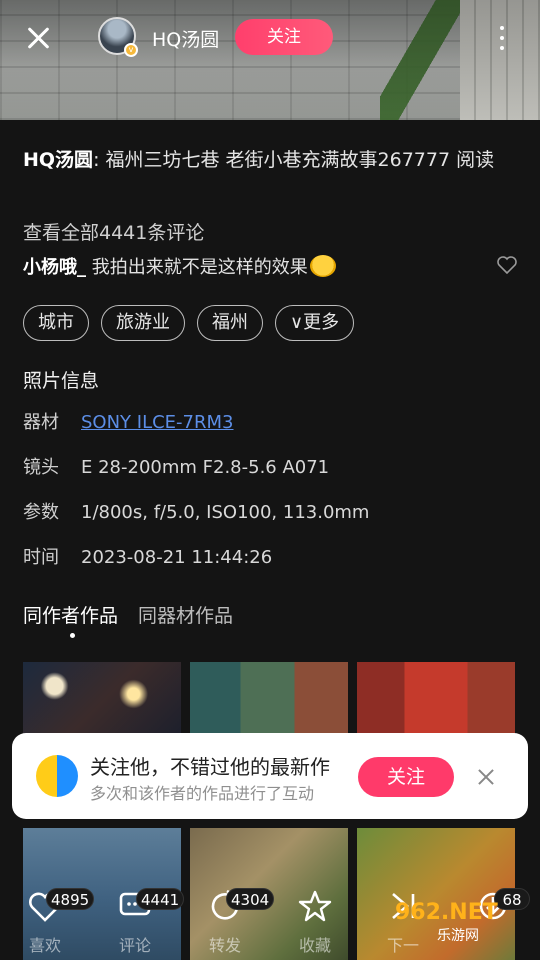 Image resolution: width=540 pixels, height=960 pixels. I want to click on tab-same-equipment: 同器材作品, so click(185, 614).